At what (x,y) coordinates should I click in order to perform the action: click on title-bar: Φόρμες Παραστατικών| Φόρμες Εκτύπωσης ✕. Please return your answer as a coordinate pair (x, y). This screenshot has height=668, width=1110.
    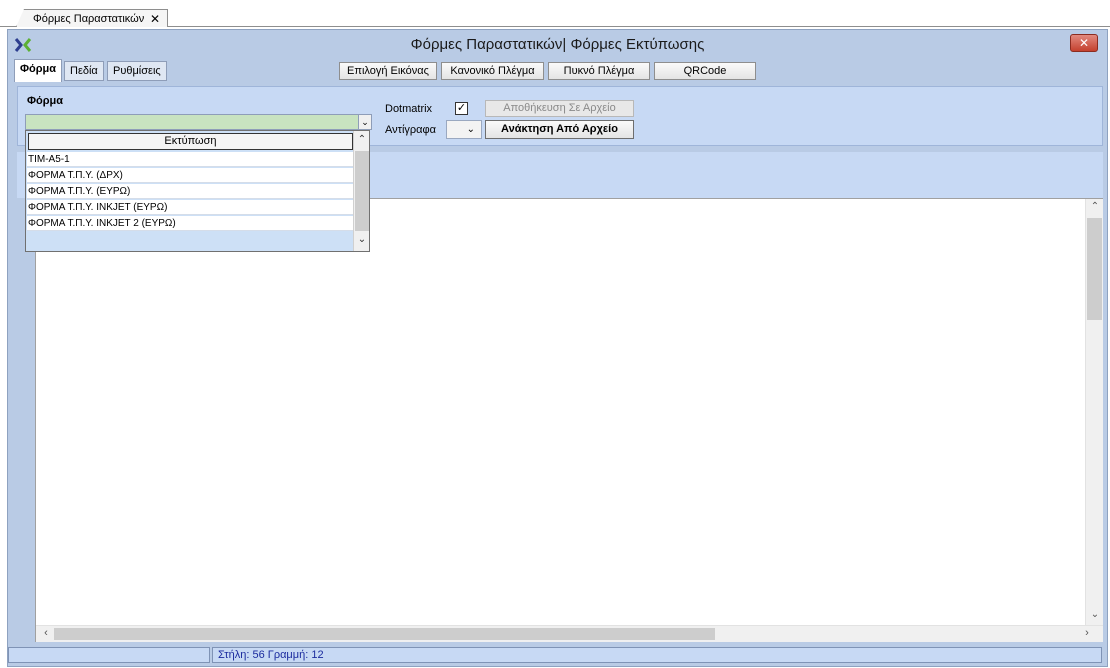
    Looking at the image, I should click on (557, 45).